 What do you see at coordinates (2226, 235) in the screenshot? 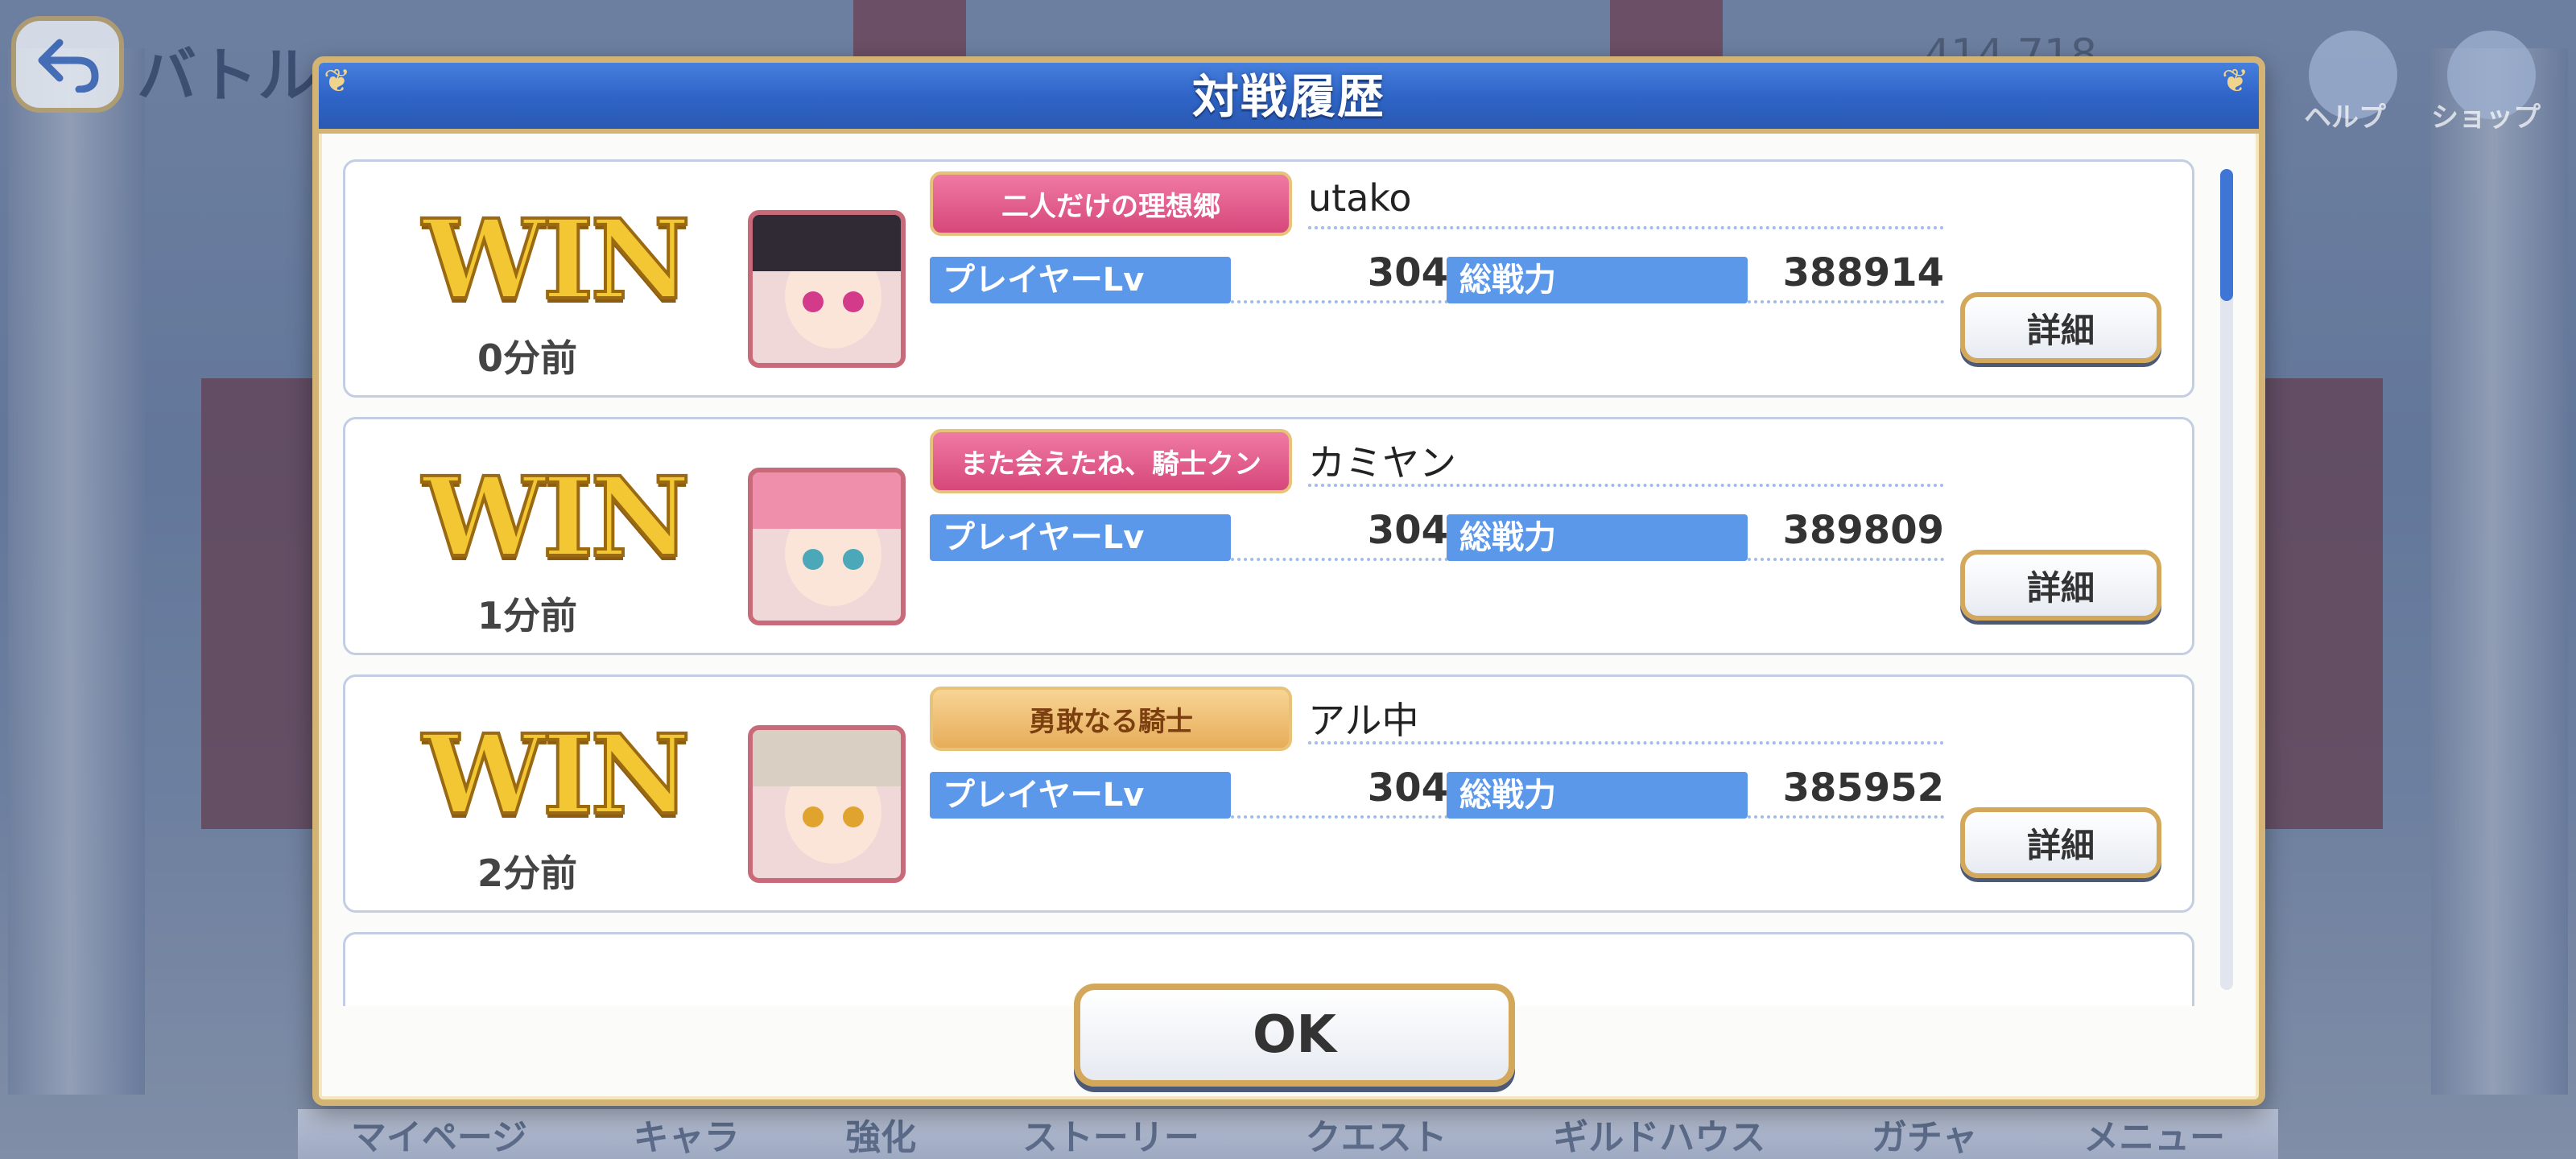
I see `scrollbar-thumb` at bounding box center [2226, 235].